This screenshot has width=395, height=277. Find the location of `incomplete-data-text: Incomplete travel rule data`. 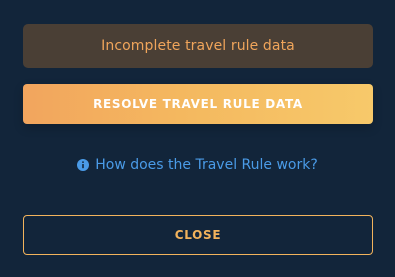

incomplete-data-text: Incomplete travel rule data is located at coordinates (198, 46).